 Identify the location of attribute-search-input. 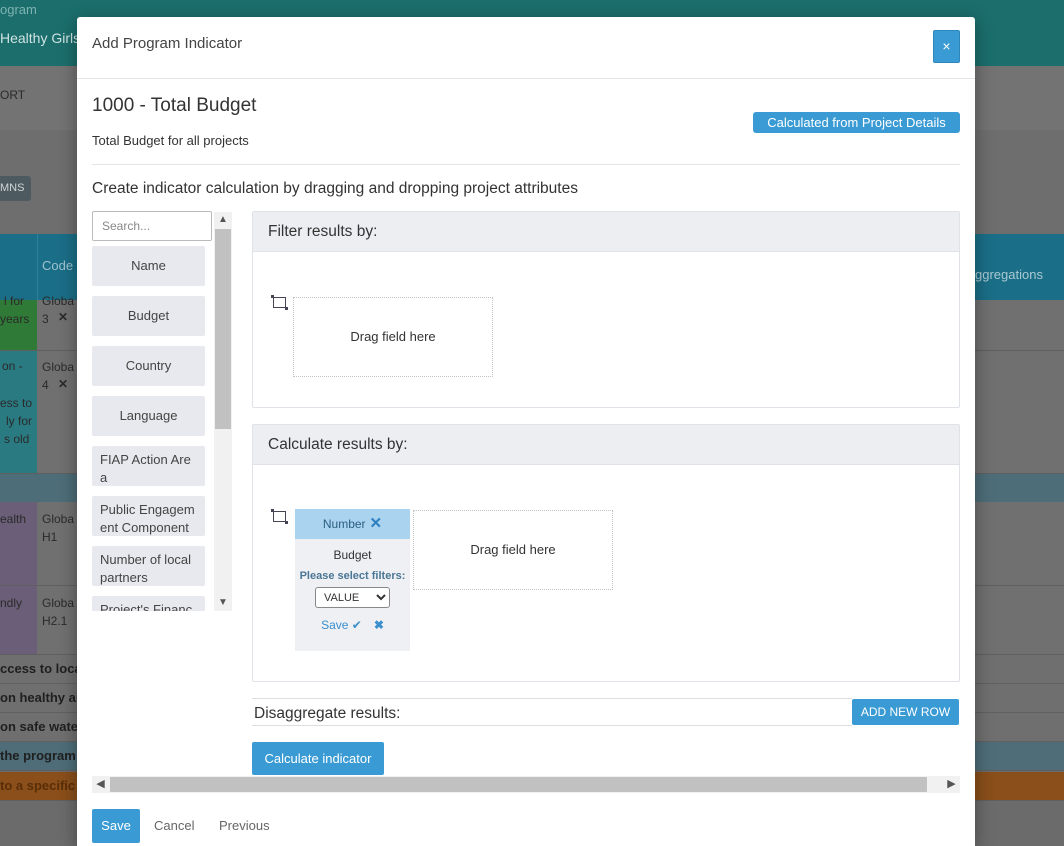
(152, 226).